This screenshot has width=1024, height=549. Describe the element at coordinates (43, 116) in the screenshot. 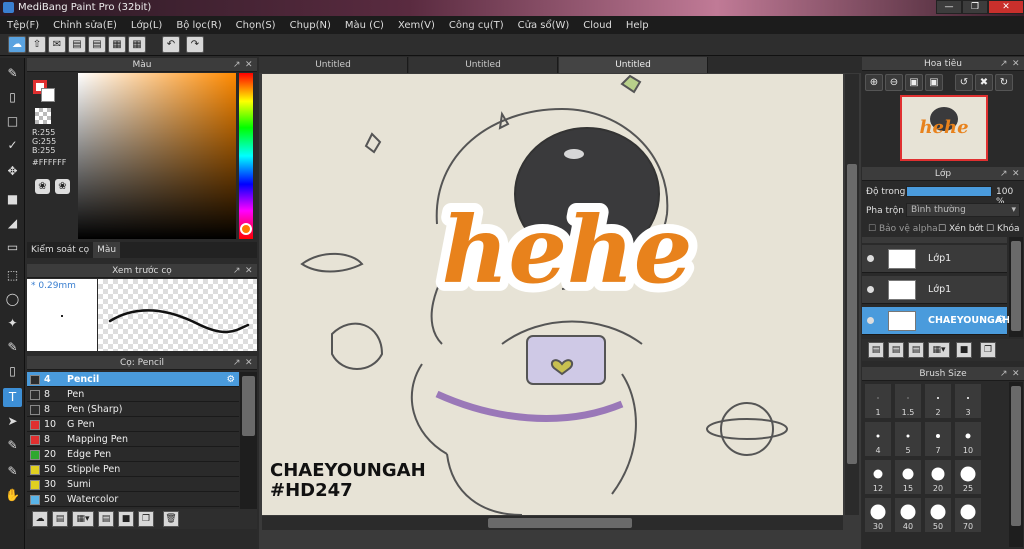

I see `transparent-swatch` at that location.